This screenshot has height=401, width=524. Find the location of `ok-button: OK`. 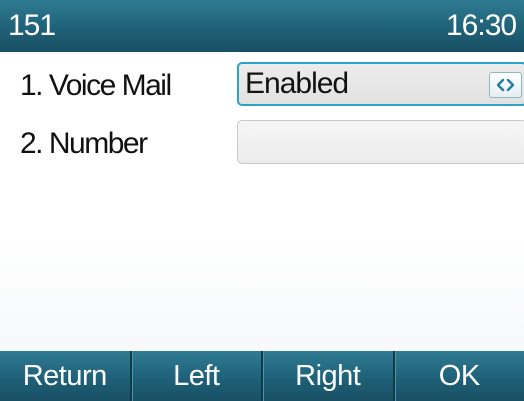

ok-button: OK is located at coordinates (458, 376).